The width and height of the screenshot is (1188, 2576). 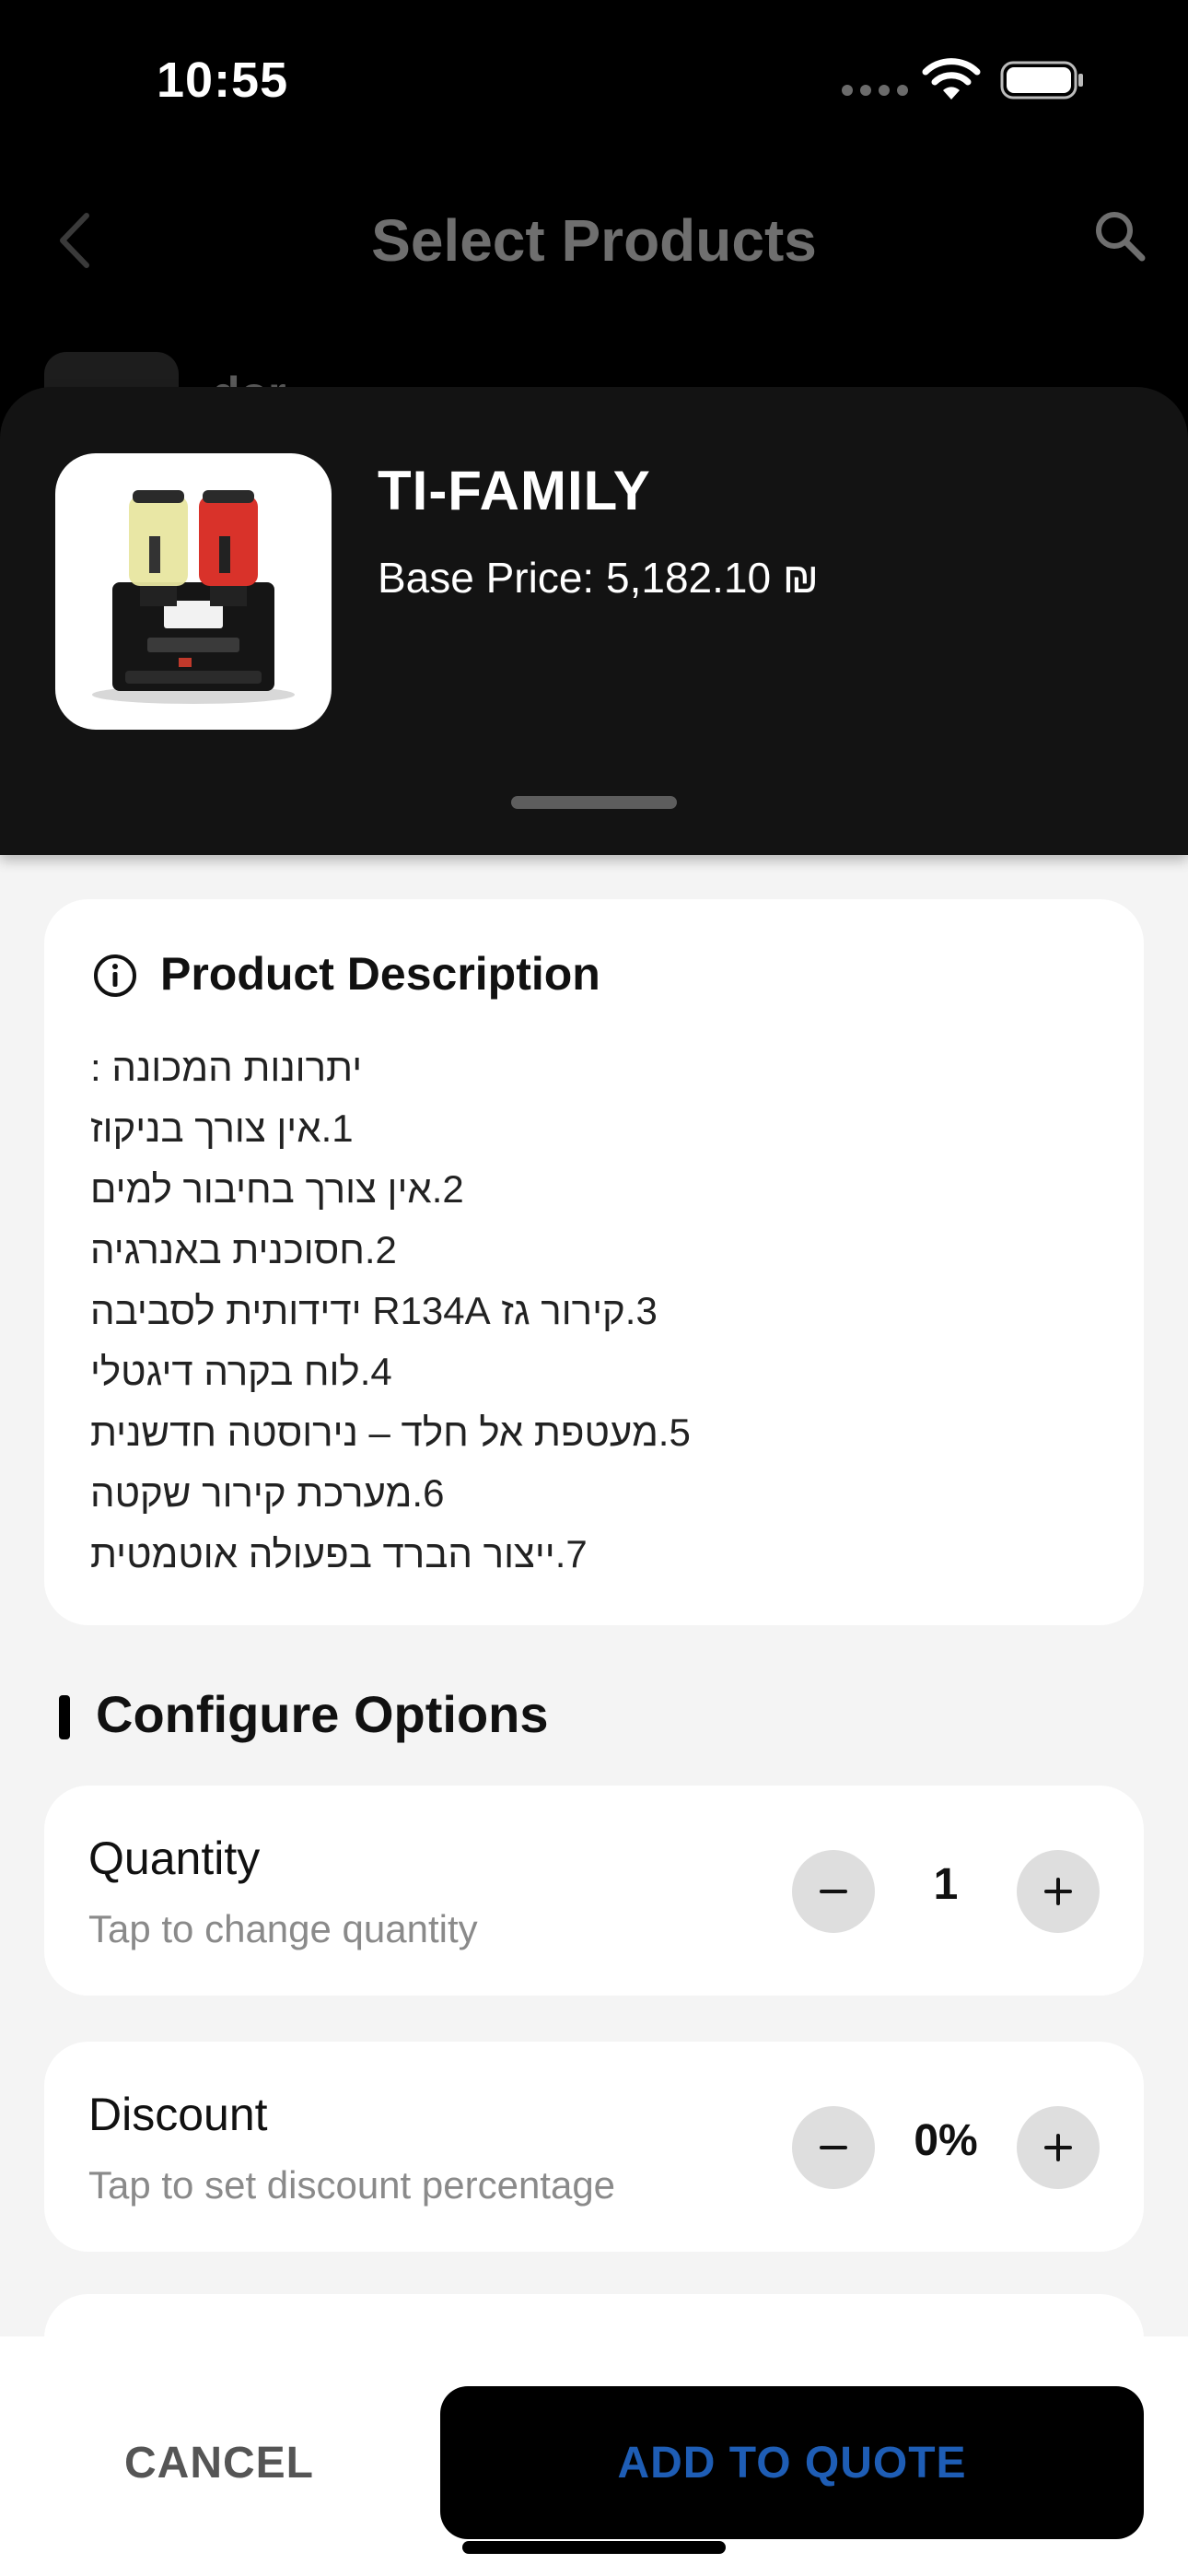 I want to click on quantity-card: Quantity Tap to change quantity 1, so click(x=594, y=1891).